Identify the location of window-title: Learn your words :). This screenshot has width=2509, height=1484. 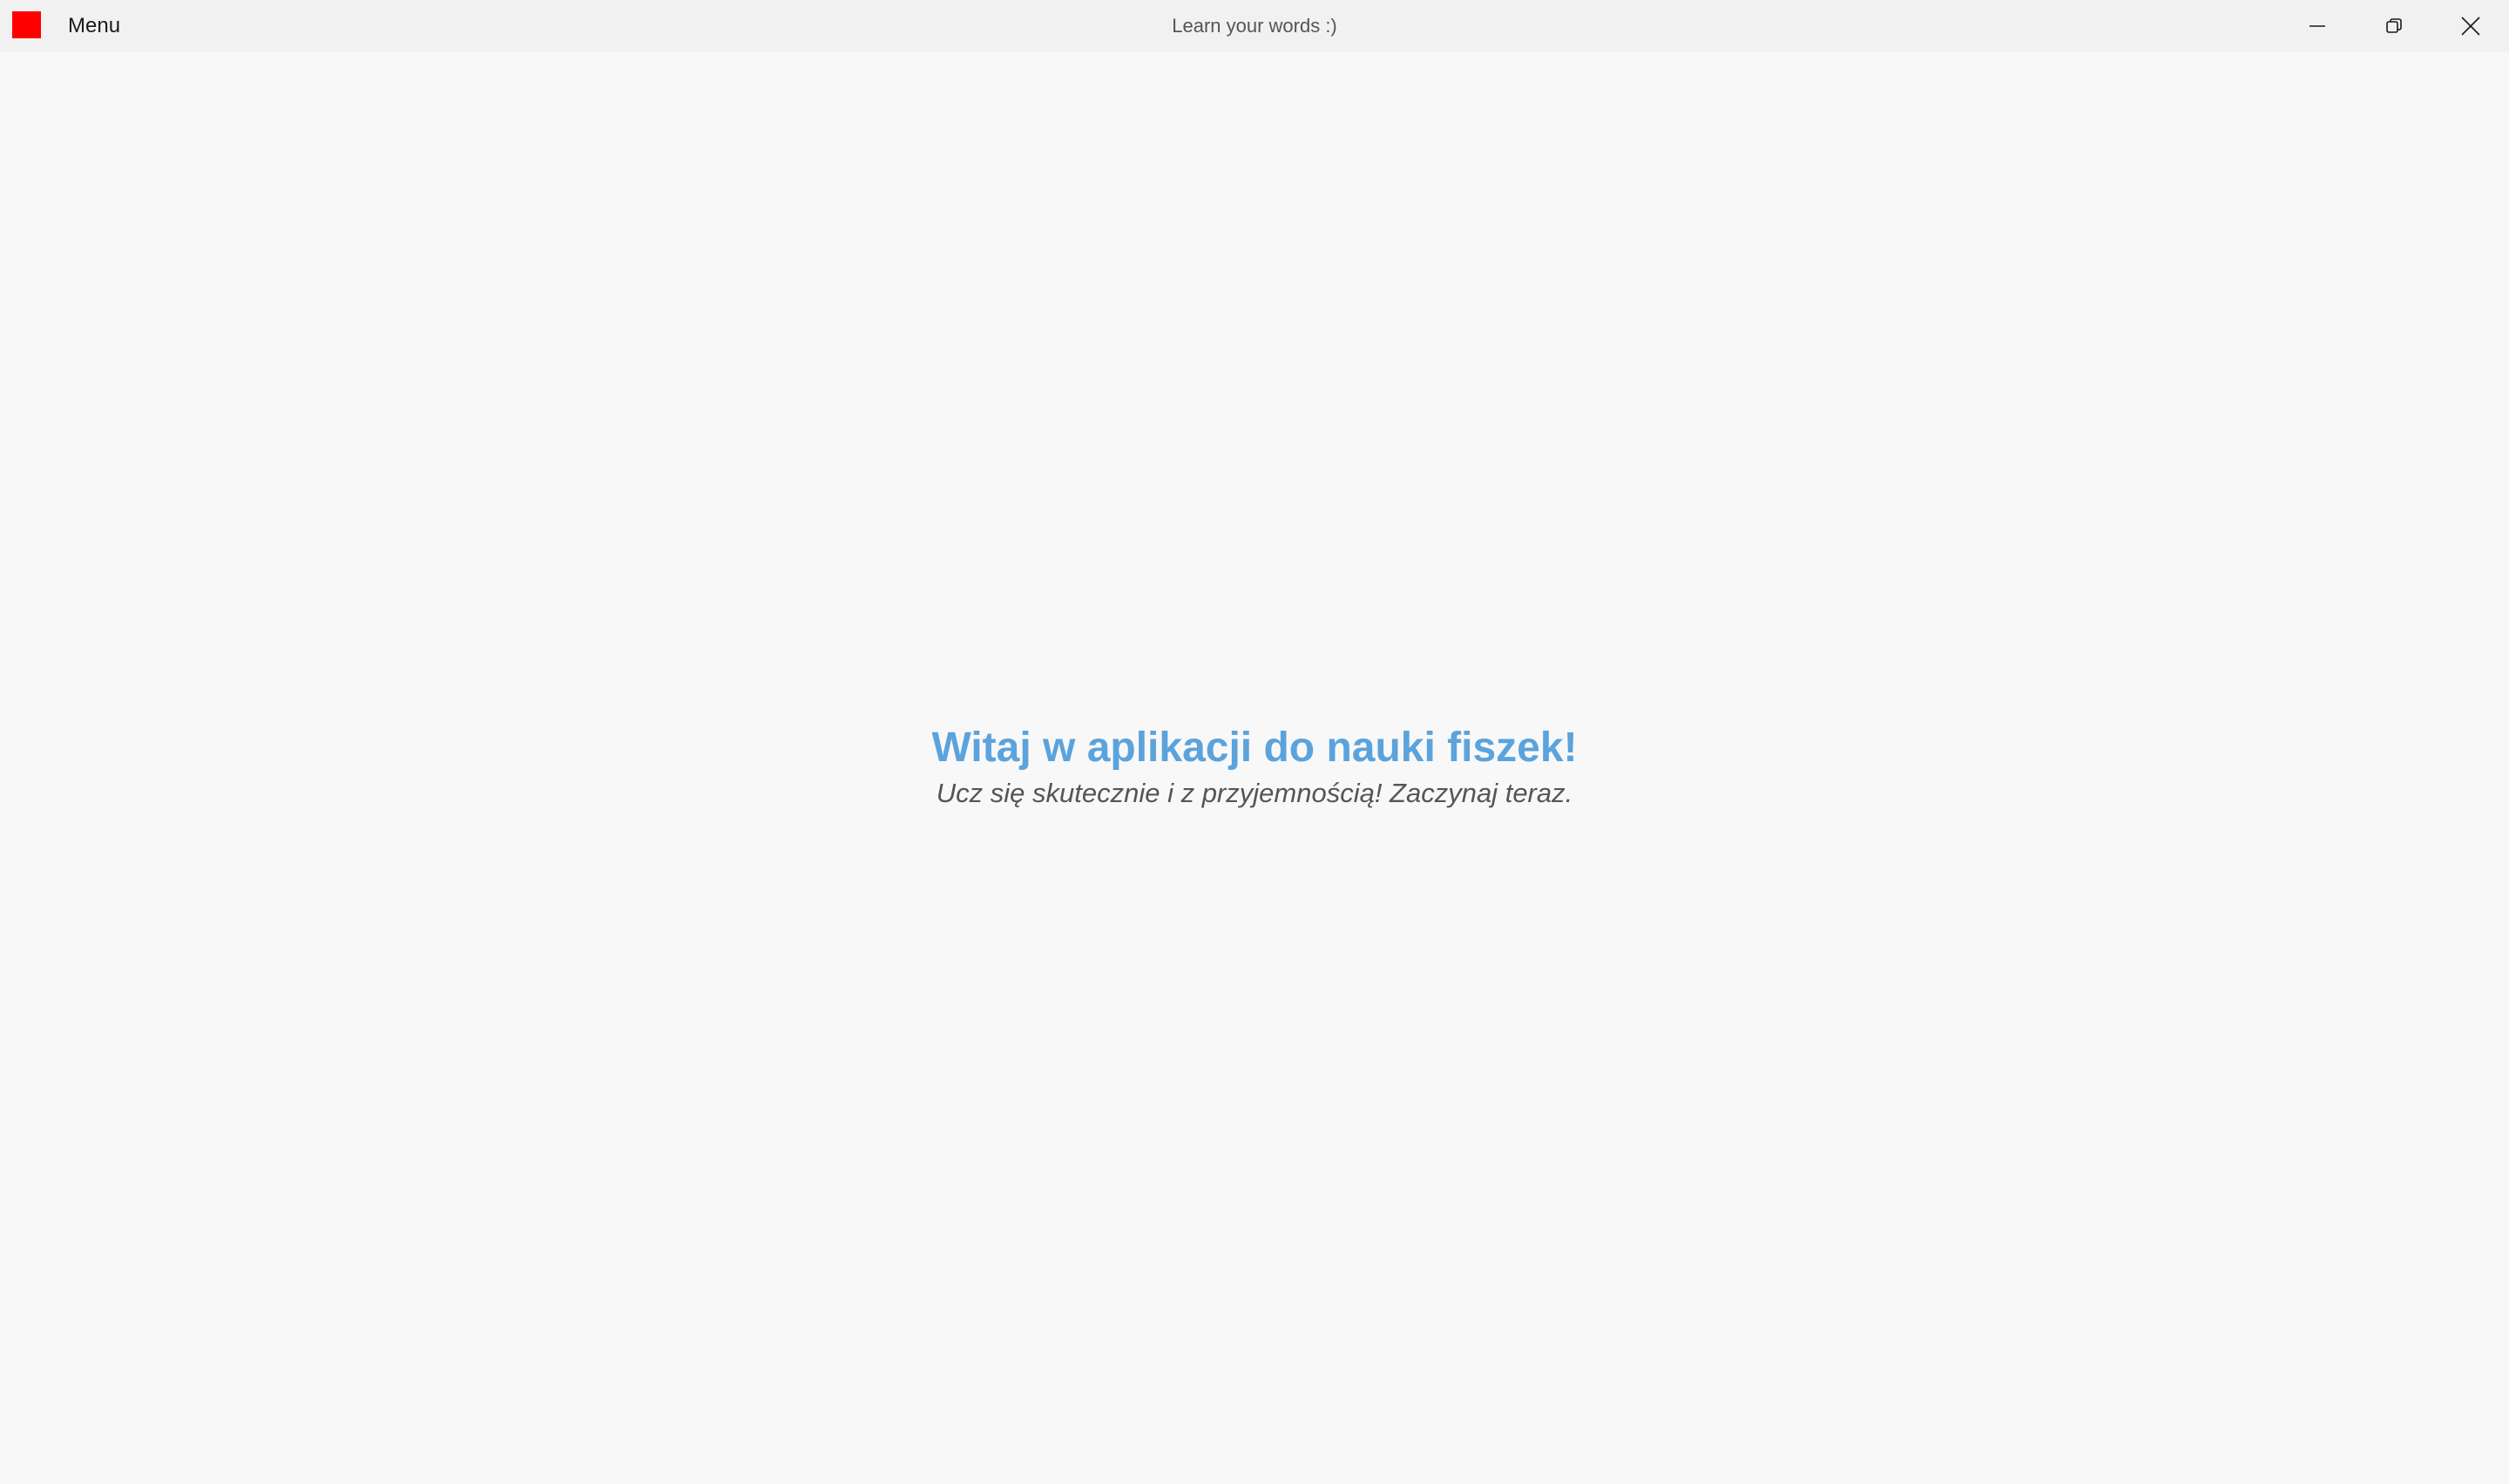
(1254, 26).